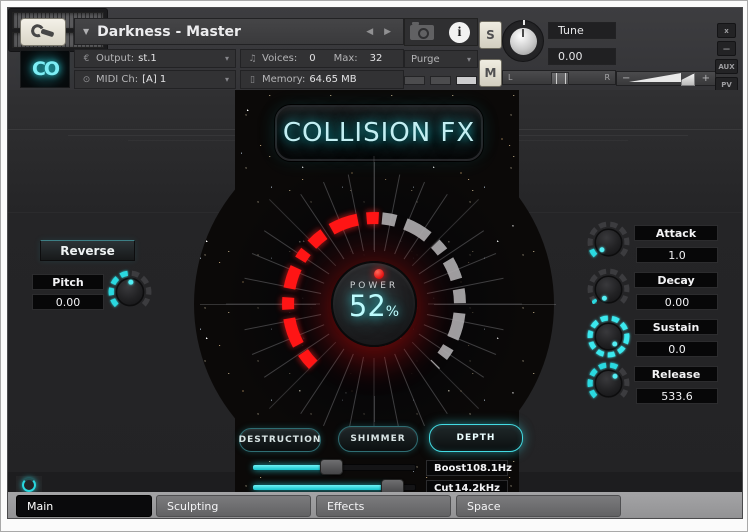 This screenshot has height=532, width=748. I want to click on output-value: st.1, so click(147, 58).